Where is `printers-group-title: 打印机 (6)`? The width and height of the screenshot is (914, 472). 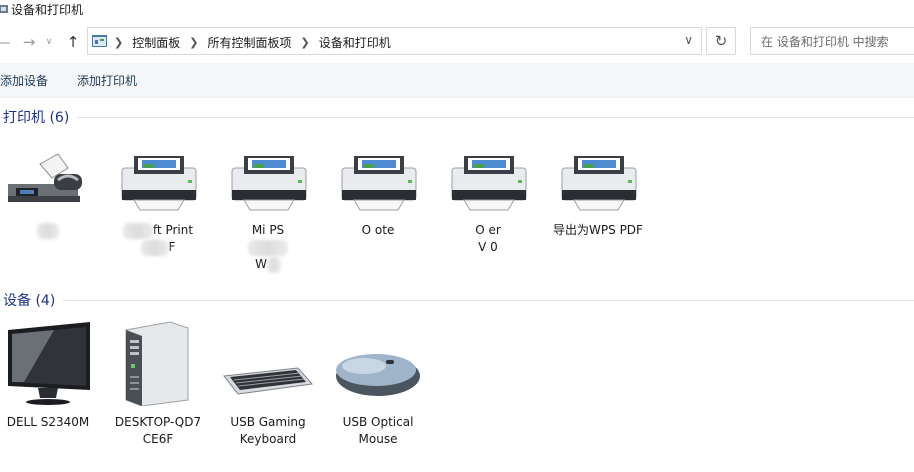 printers-group-title: 打印机 (6) is located at coordinates (40, 117).